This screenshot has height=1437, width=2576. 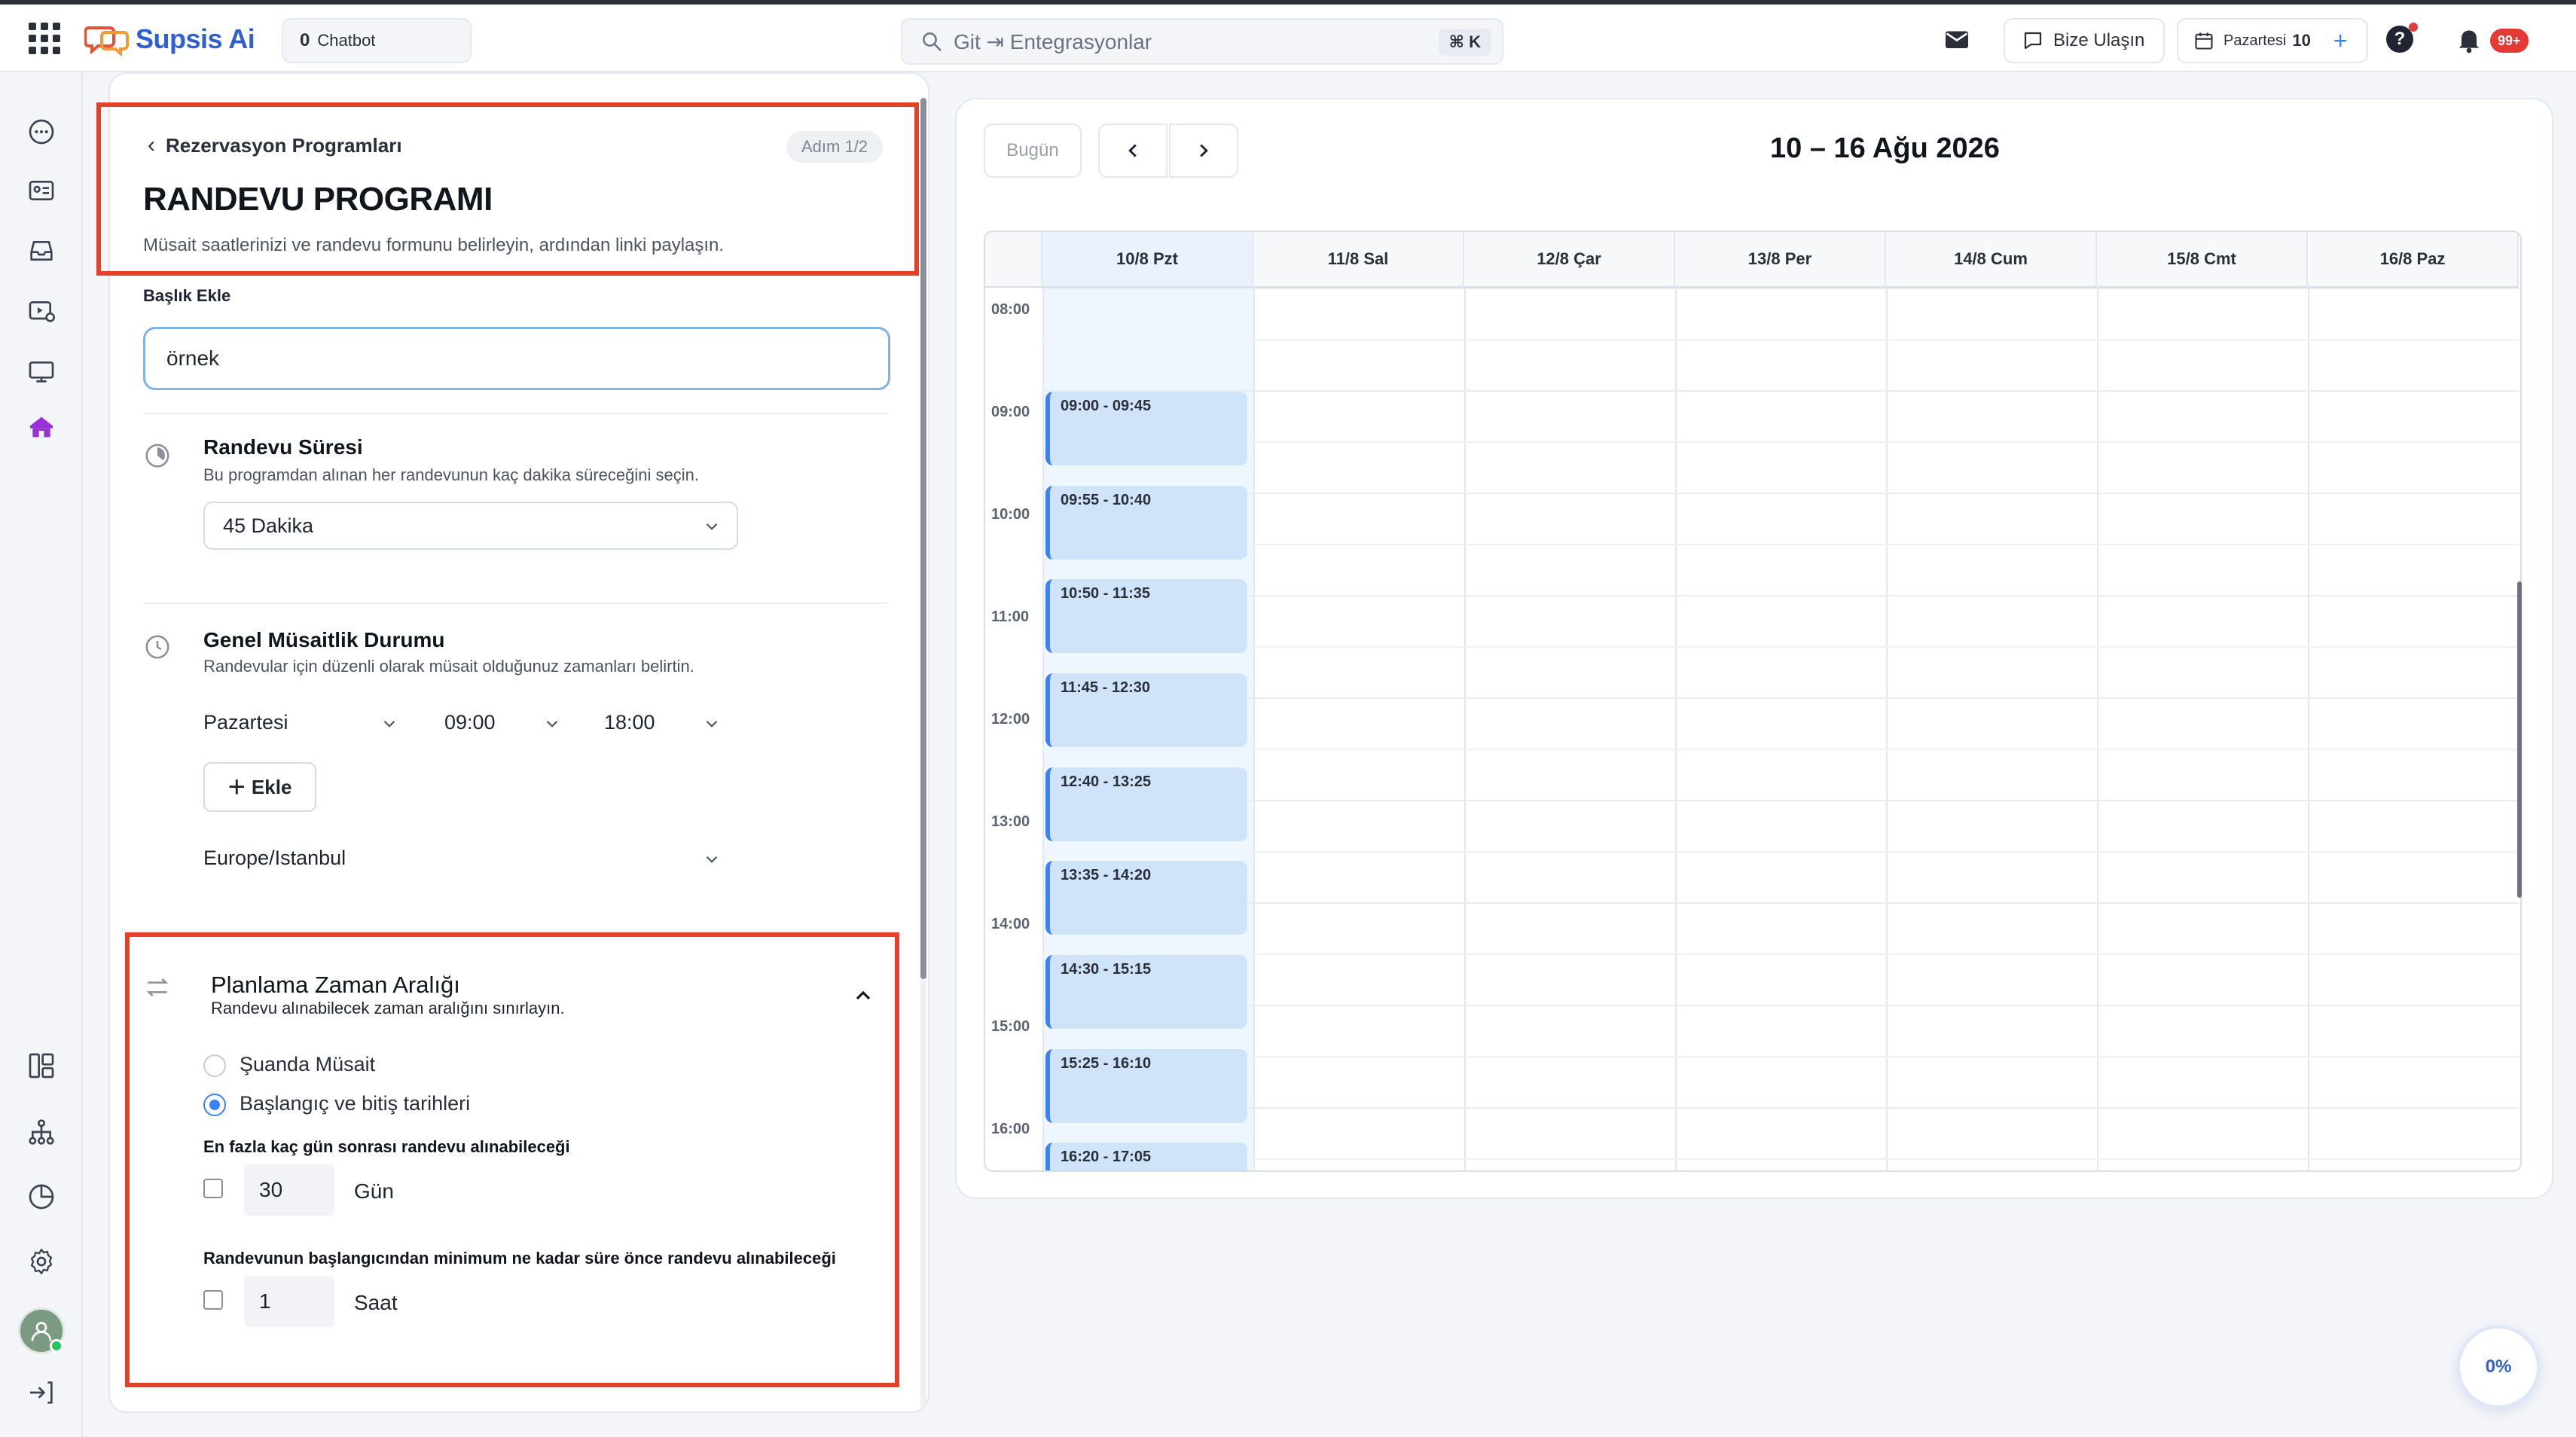 What do you see at coordinates (1011, 1129) in the screenshot?
I see `hour-label: 16:00` at bounding box center [1011, 1129].